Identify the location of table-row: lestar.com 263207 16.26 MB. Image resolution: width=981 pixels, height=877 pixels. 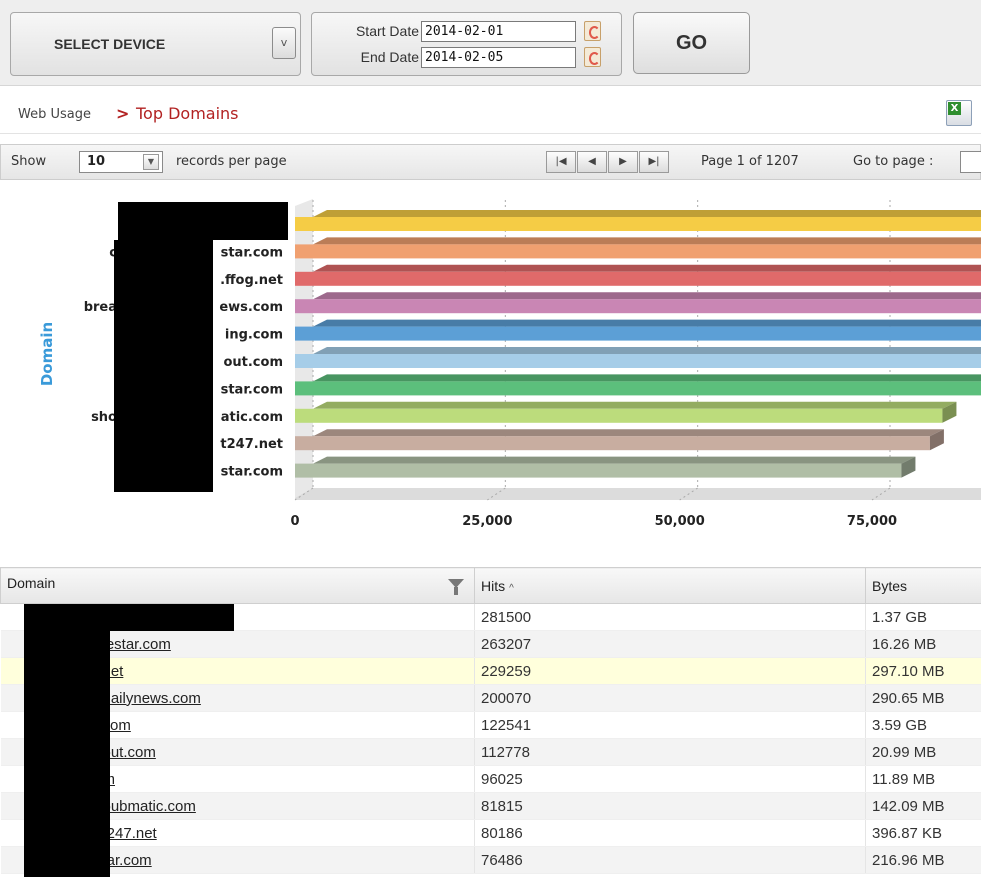
(490, 644).